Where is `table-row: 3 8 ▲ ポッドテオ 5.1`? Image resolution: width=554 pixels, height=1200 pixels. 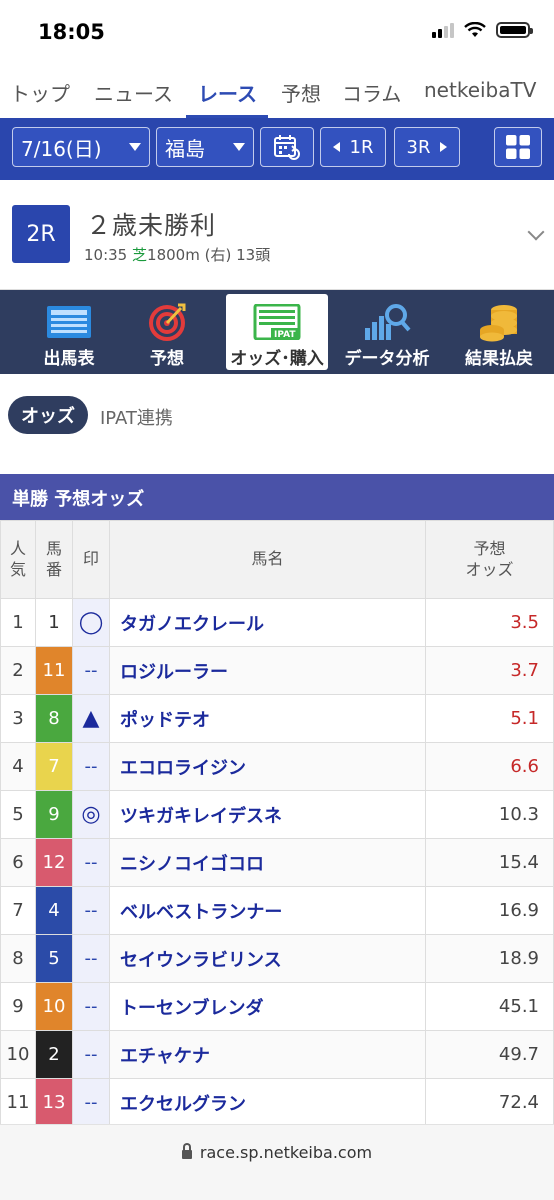
table-row: 3 8 ▲ ポッドテオ 5.1 is located at coordinates (277, 718).